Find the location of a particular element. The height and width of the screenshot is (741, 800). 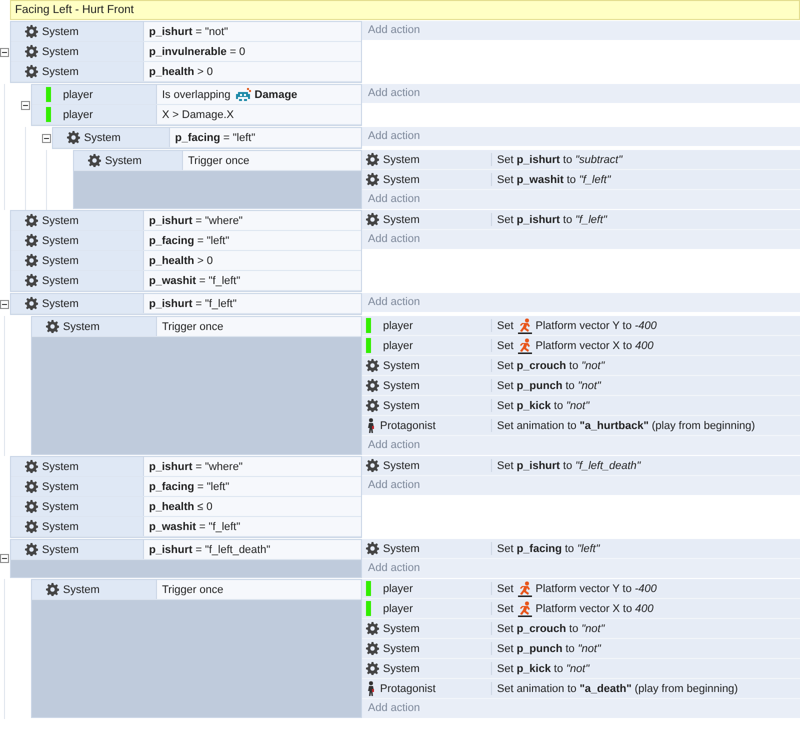

action-text: Set p_ishurt to "subtract" is located at coordinates (559, 160).